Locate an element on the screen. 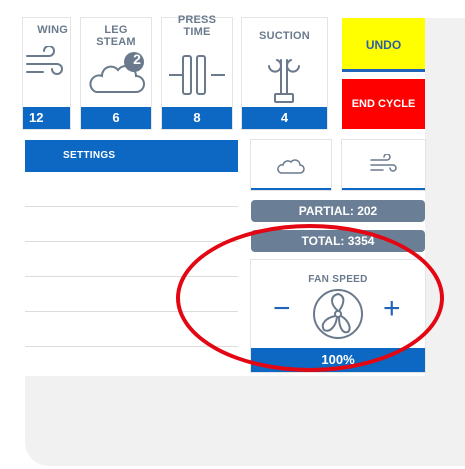 This screenshot has height=469, width=465. steam-level-badge: 2 is located at coordinates (137, 59).